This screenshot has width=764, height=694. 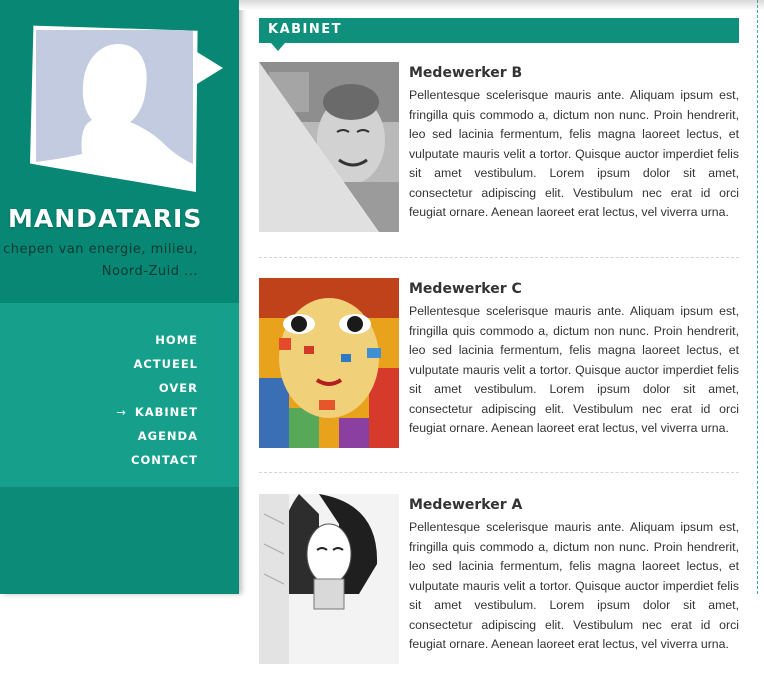 What do you see at coordinates (164, 460) in the screenshot?
I see `nav-item-label: CONTACT` at bounding box center [164, 460].